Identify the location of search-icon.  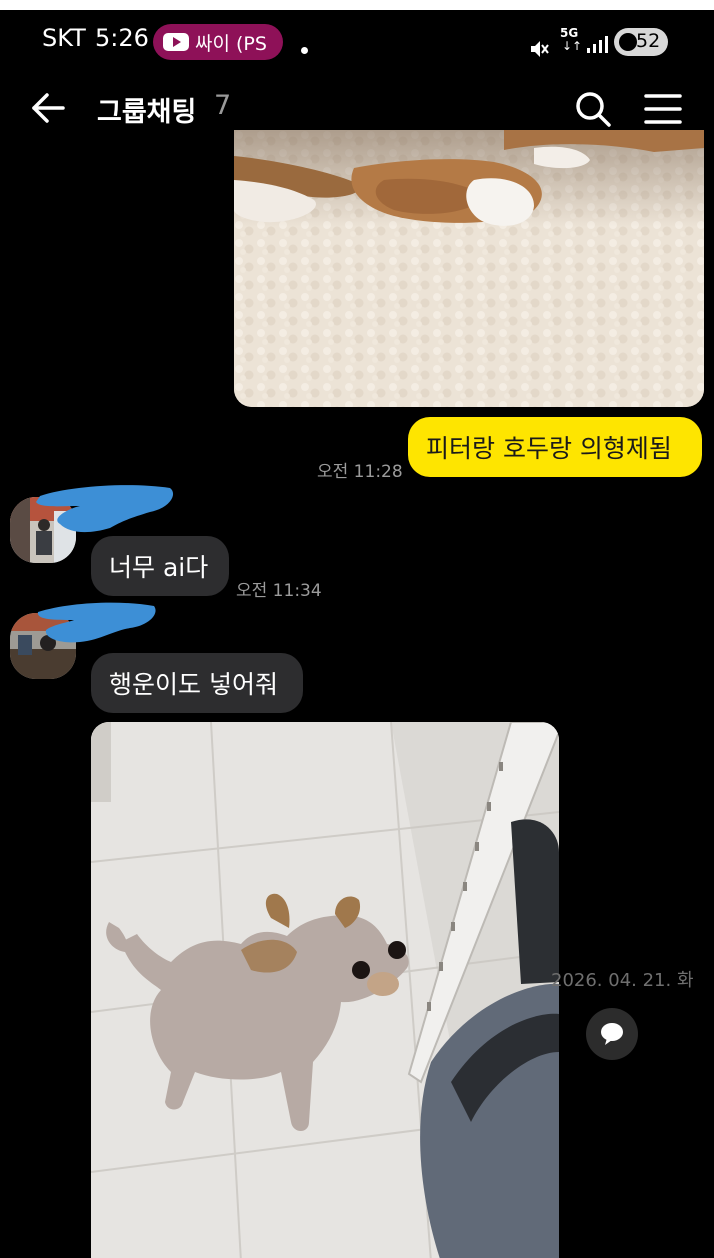
(593, 109).